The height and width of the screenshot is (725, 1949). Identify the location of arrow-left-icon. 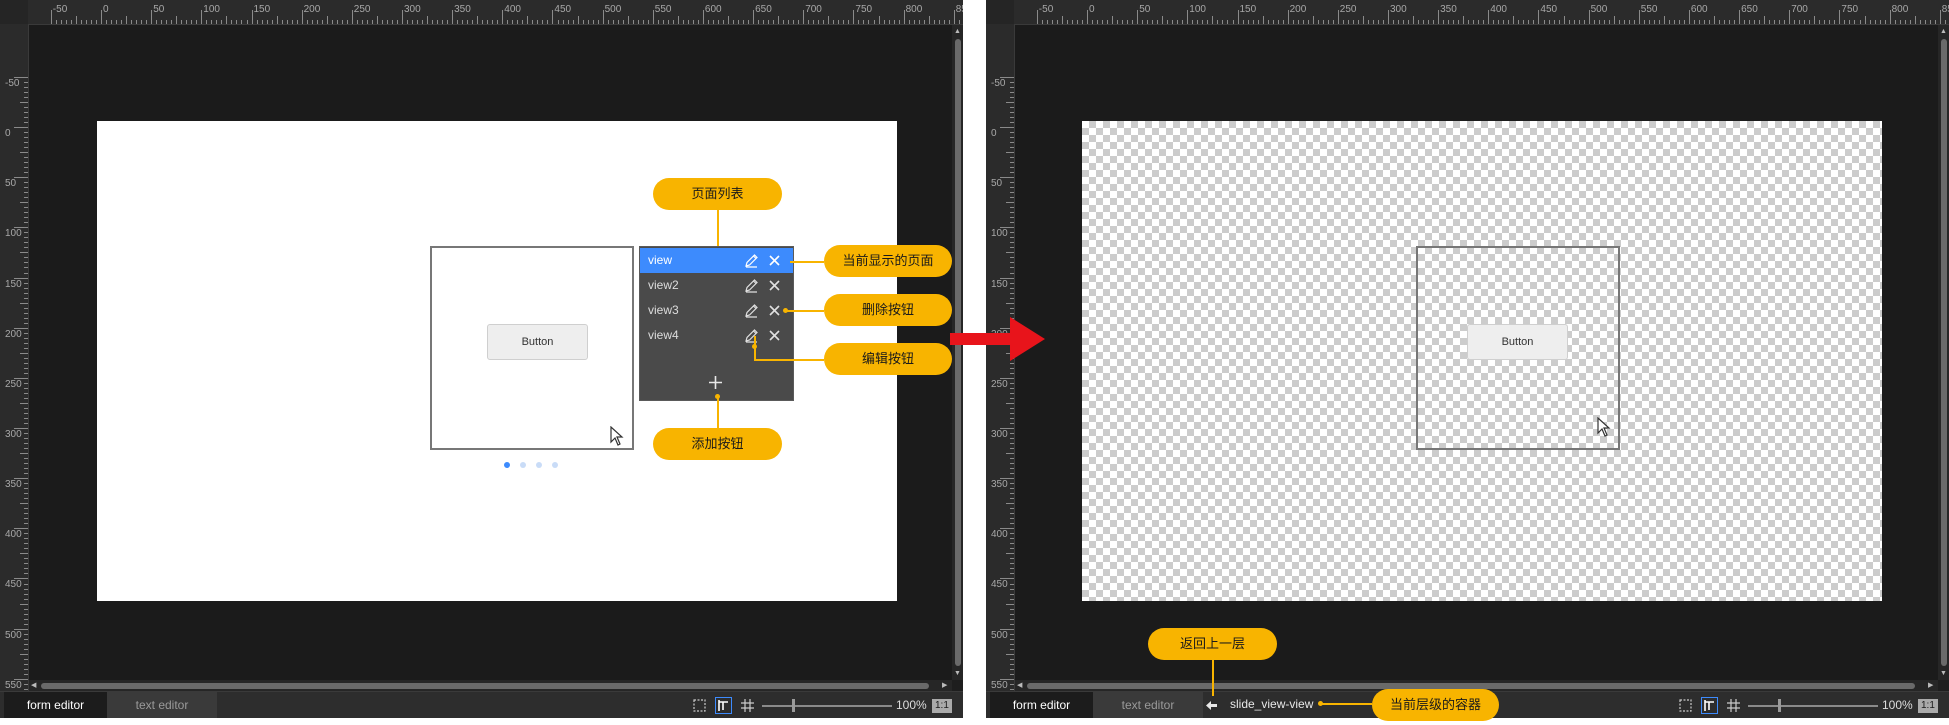
(1211, 705).